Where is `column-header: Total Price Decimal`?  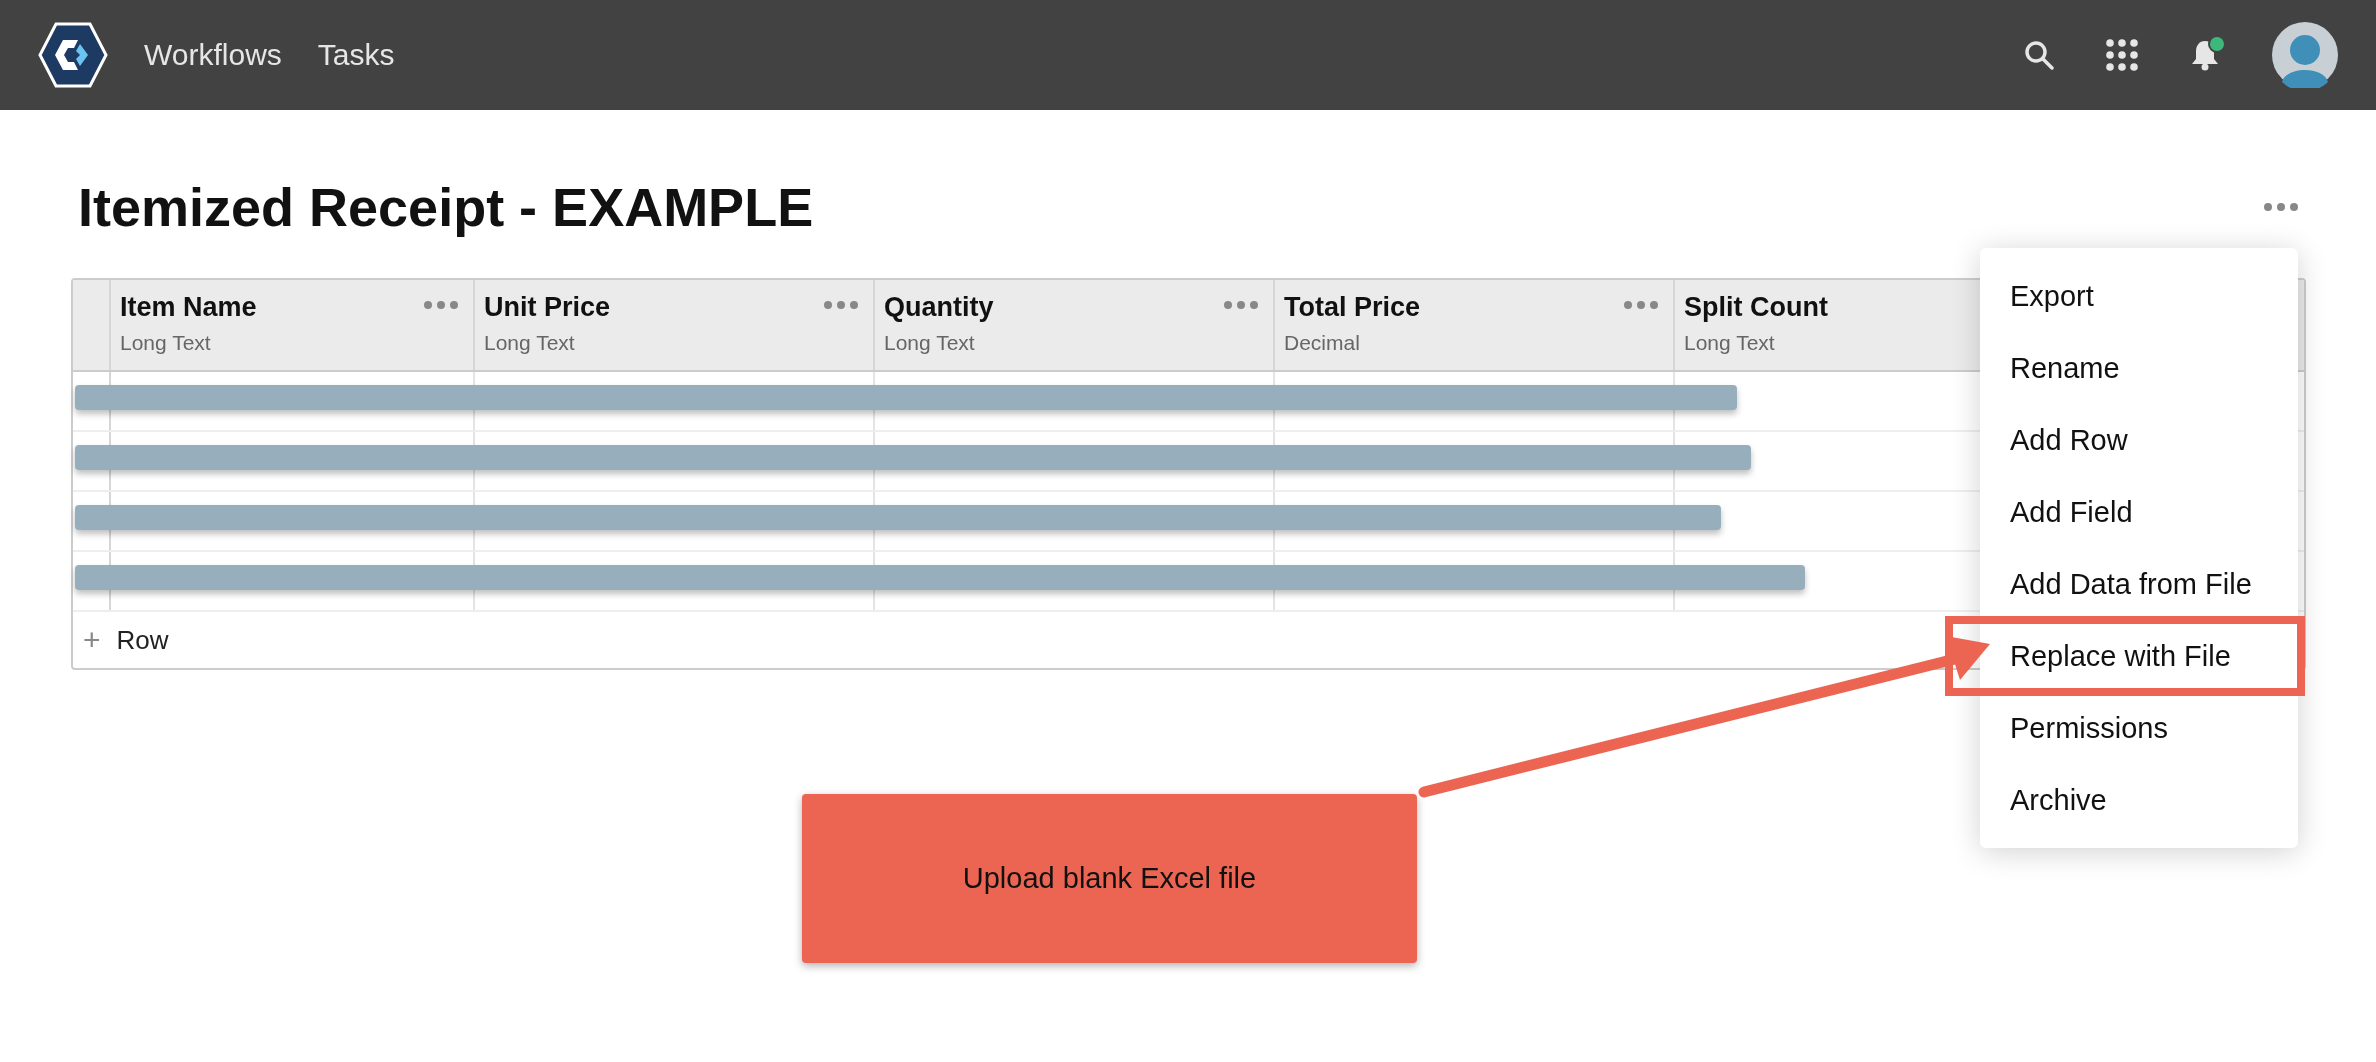
column-header: Total Price Decimal is located at coordinates (1475, 325).